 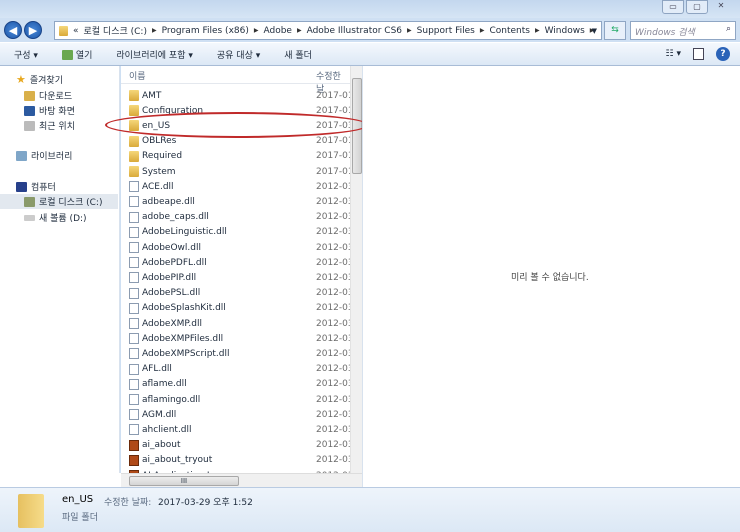 I want to click on file-name: adbeape.dll, so click(x=168, y=201).